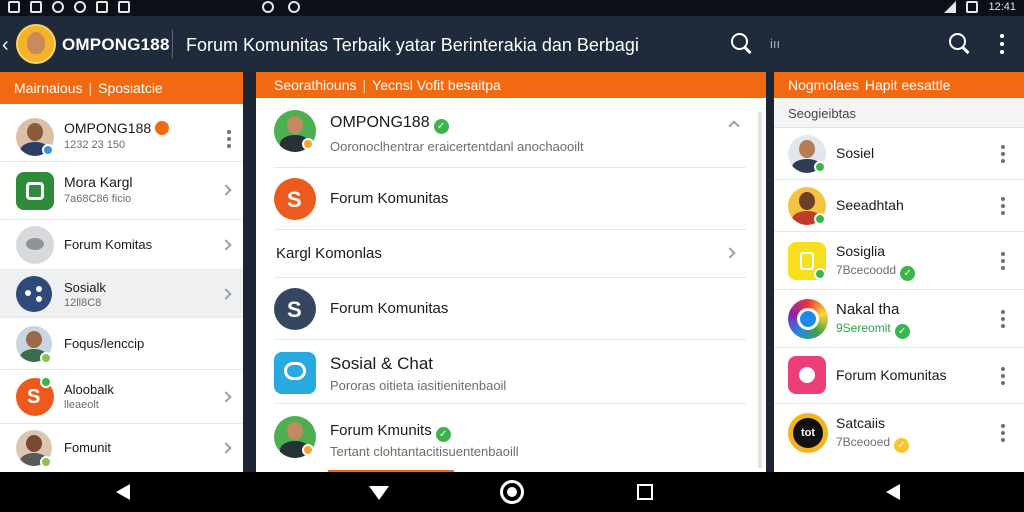 The height and width of the screenshot is (512, 1024). I want to click on item-name: OMPONG188 ✓, so click(389, 124).